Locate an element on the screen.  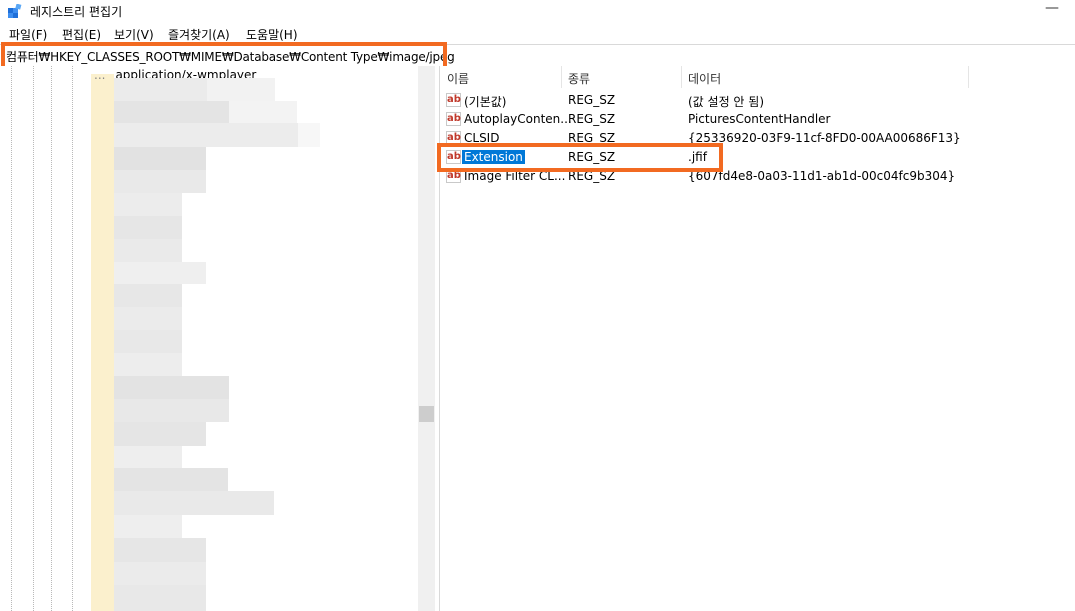
menu-help: 도움말(H) is located at coordinates (272, 34).